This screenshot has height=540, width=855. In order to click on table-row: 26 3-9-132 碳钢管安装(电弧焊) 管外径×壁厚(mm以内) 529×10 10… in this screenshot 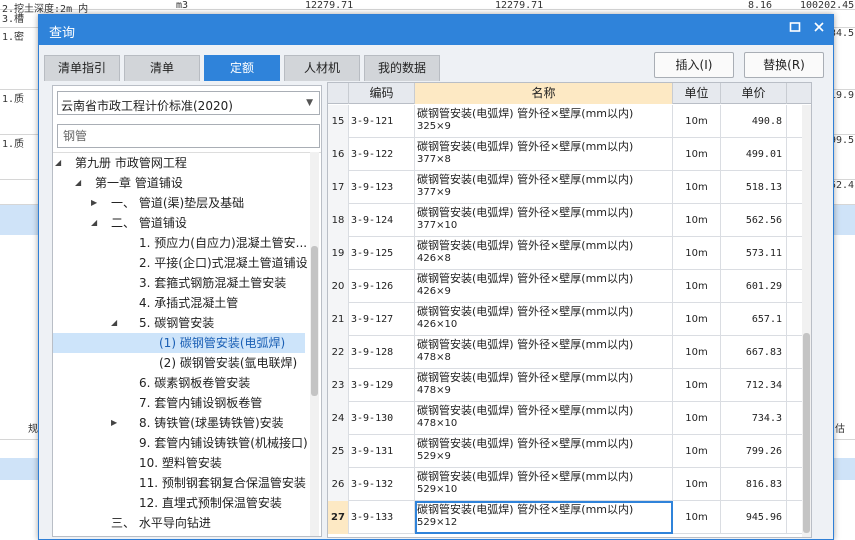, I will do `click(569, 484)`.